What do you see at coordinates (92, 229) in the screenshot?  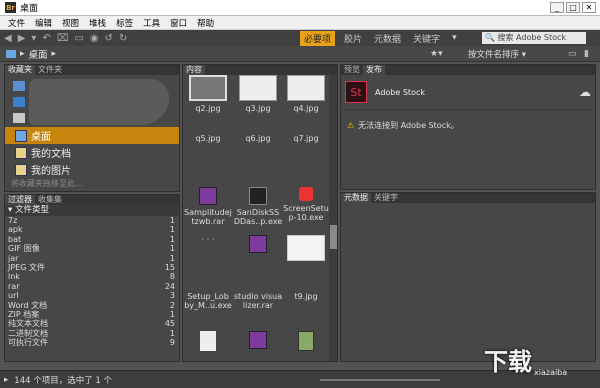 I see `filter-row: apk 1` at bounding box center [92, 229].